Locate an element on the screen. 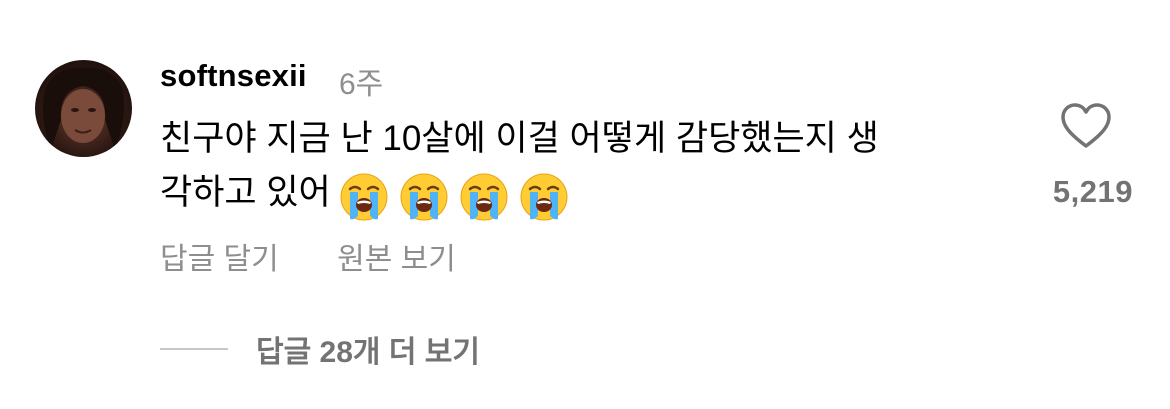  comment-text-line-2: 각하고 있어 is located at coordinates (580, 194).